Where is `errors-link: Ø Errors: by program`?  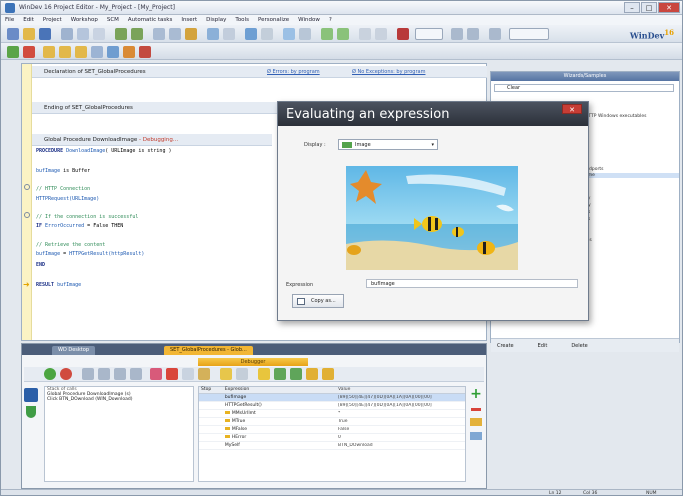 errors-link: Ø Errors: by program is located at coordinates (293, 72).